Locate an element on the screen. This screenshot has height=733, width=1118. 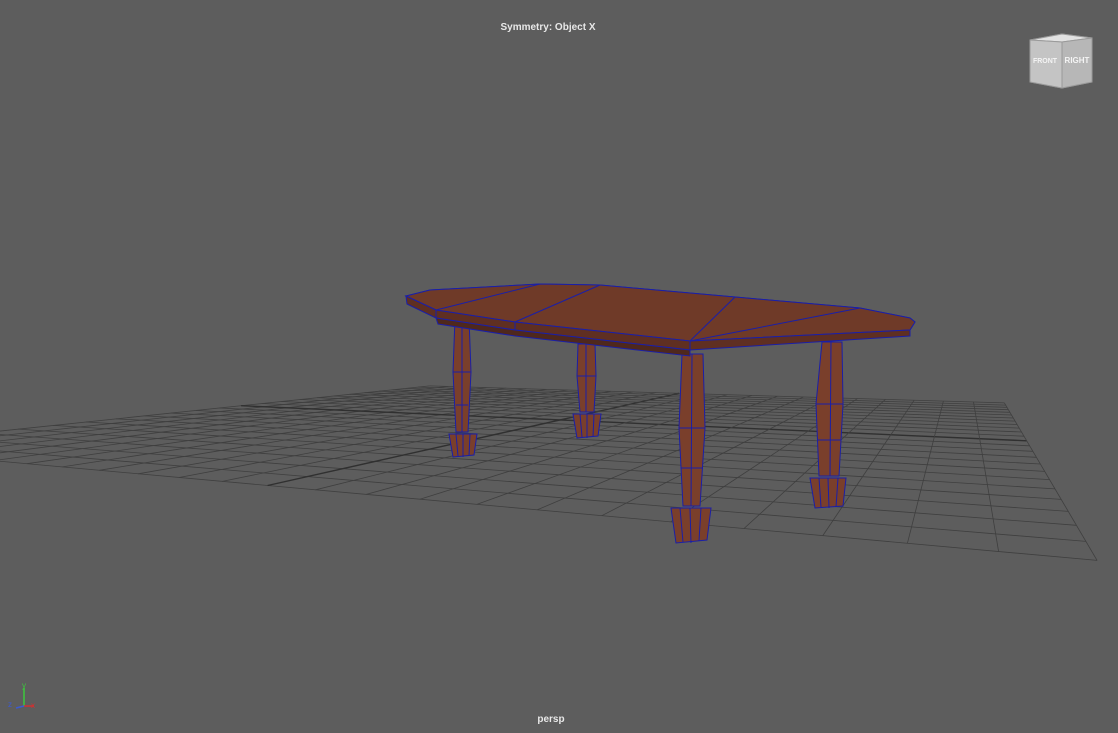
x-axis-label: x is located at coordinates (33, 705).